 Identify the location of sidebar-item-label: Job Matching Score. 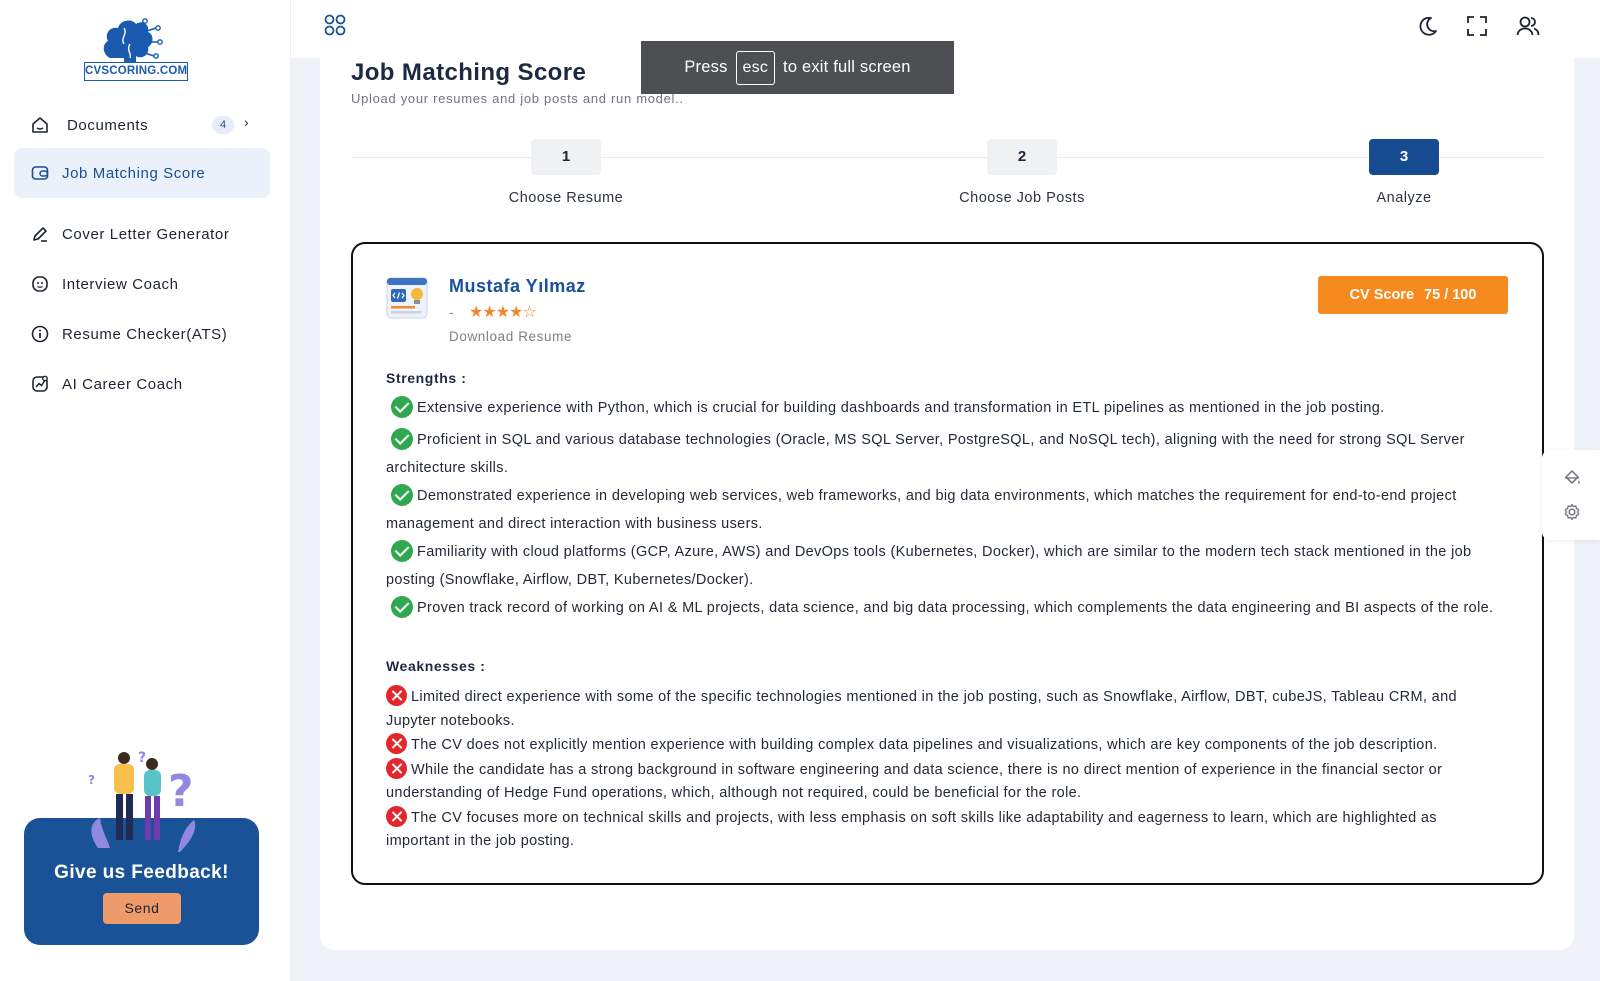
(134, 173).